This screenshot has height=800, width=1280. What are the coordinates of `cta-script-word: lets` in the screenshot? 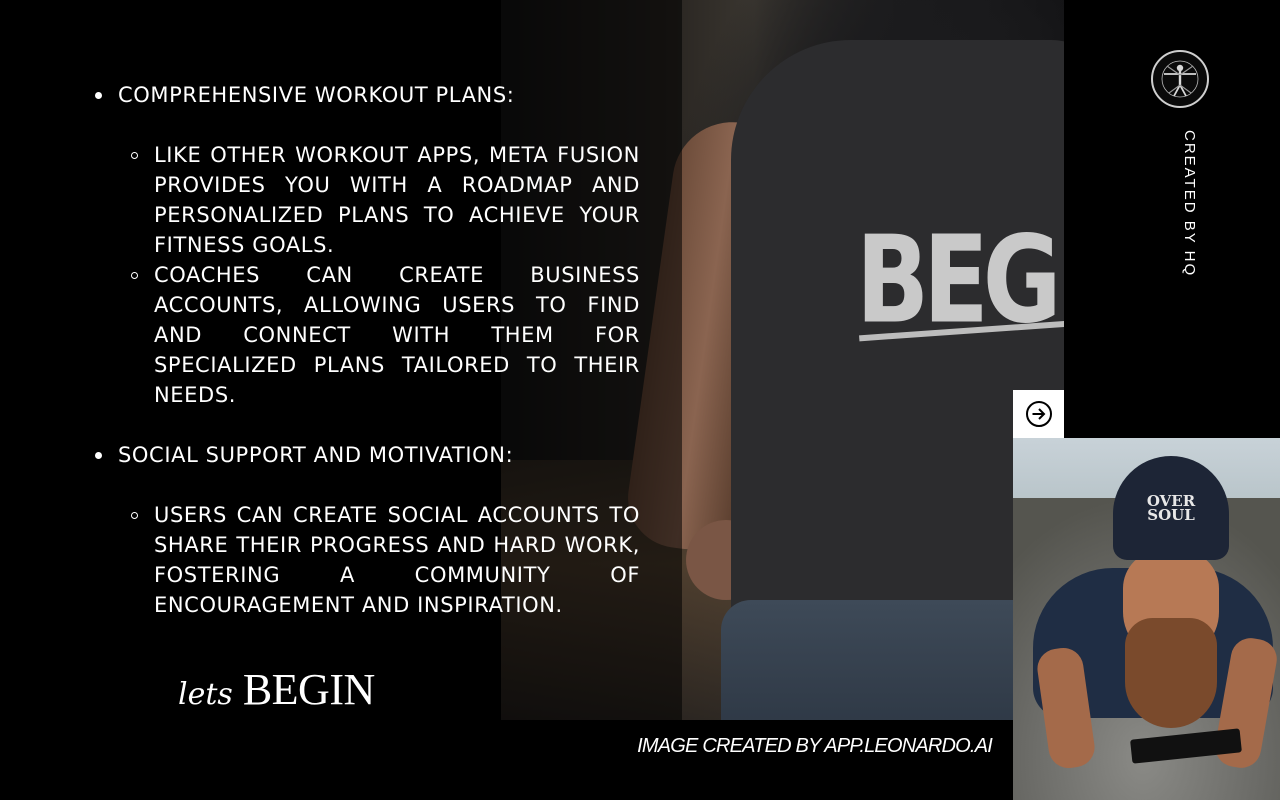 It's located at (205, 694).